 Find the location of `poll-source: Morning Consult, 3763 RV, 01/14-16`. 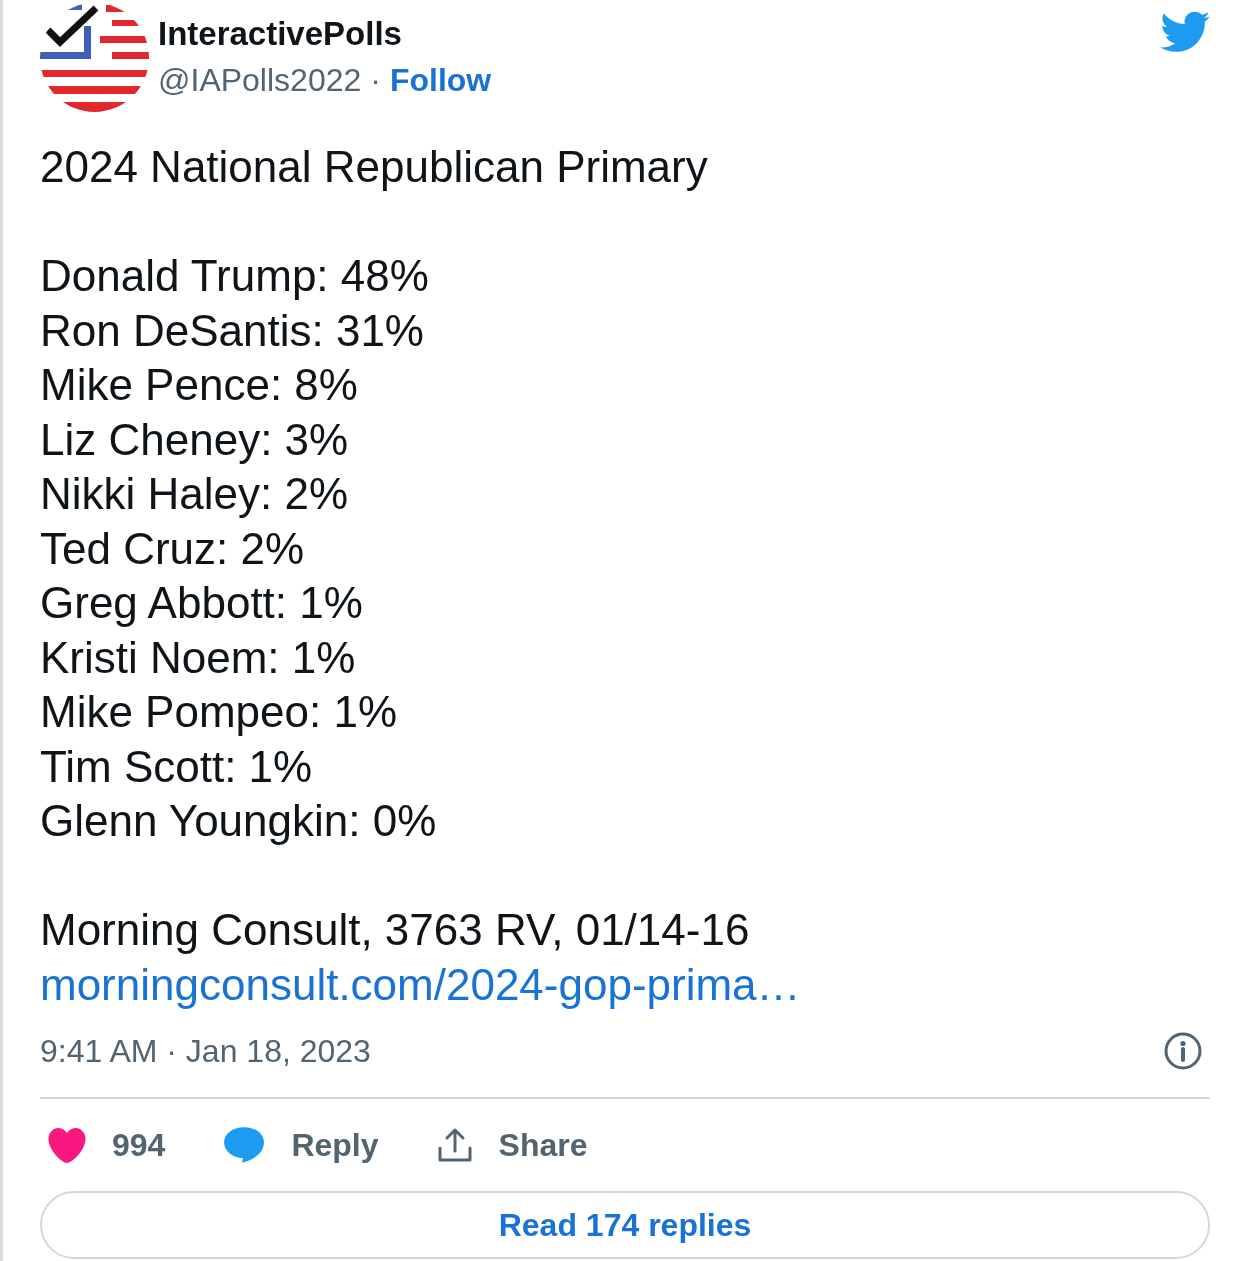

poll-source: Morning Consult, 3763 RV, 01/14-16 is located at coordinates (395, 930).